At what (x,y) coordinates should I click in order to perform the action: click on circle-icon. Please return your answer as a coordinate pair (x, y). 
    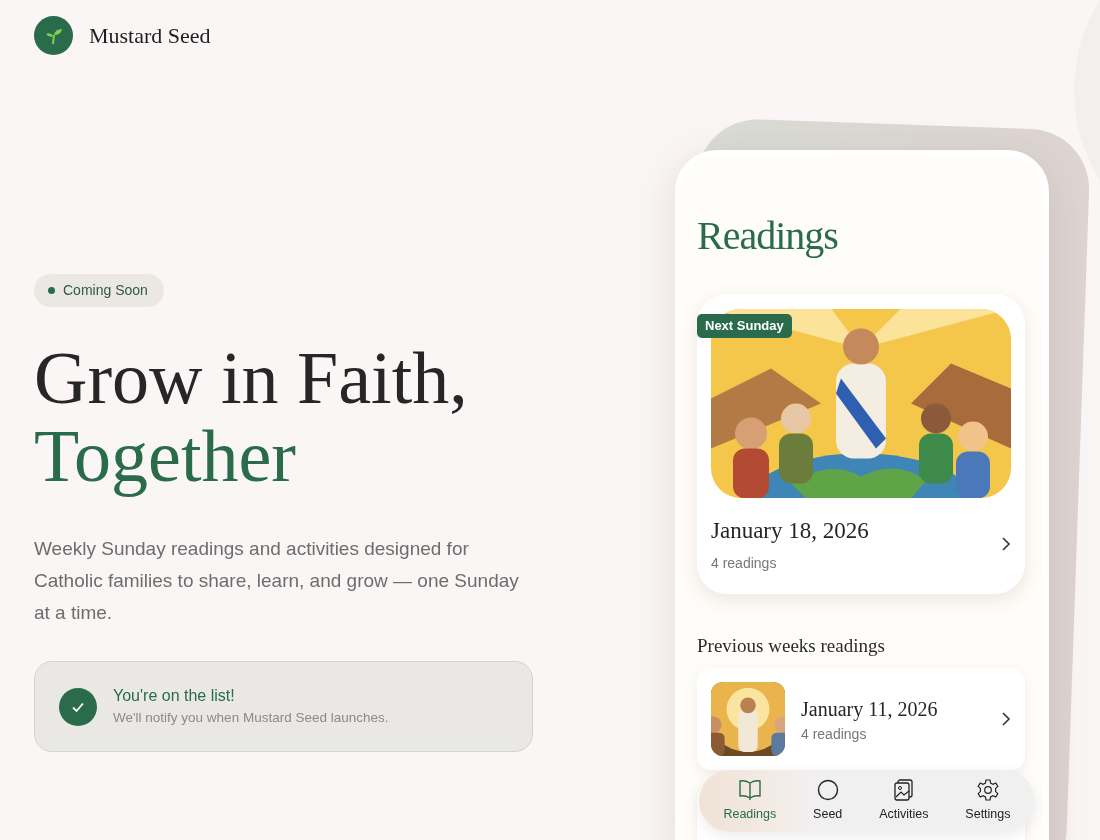
    Looking at the image, I should click on (827, 789).